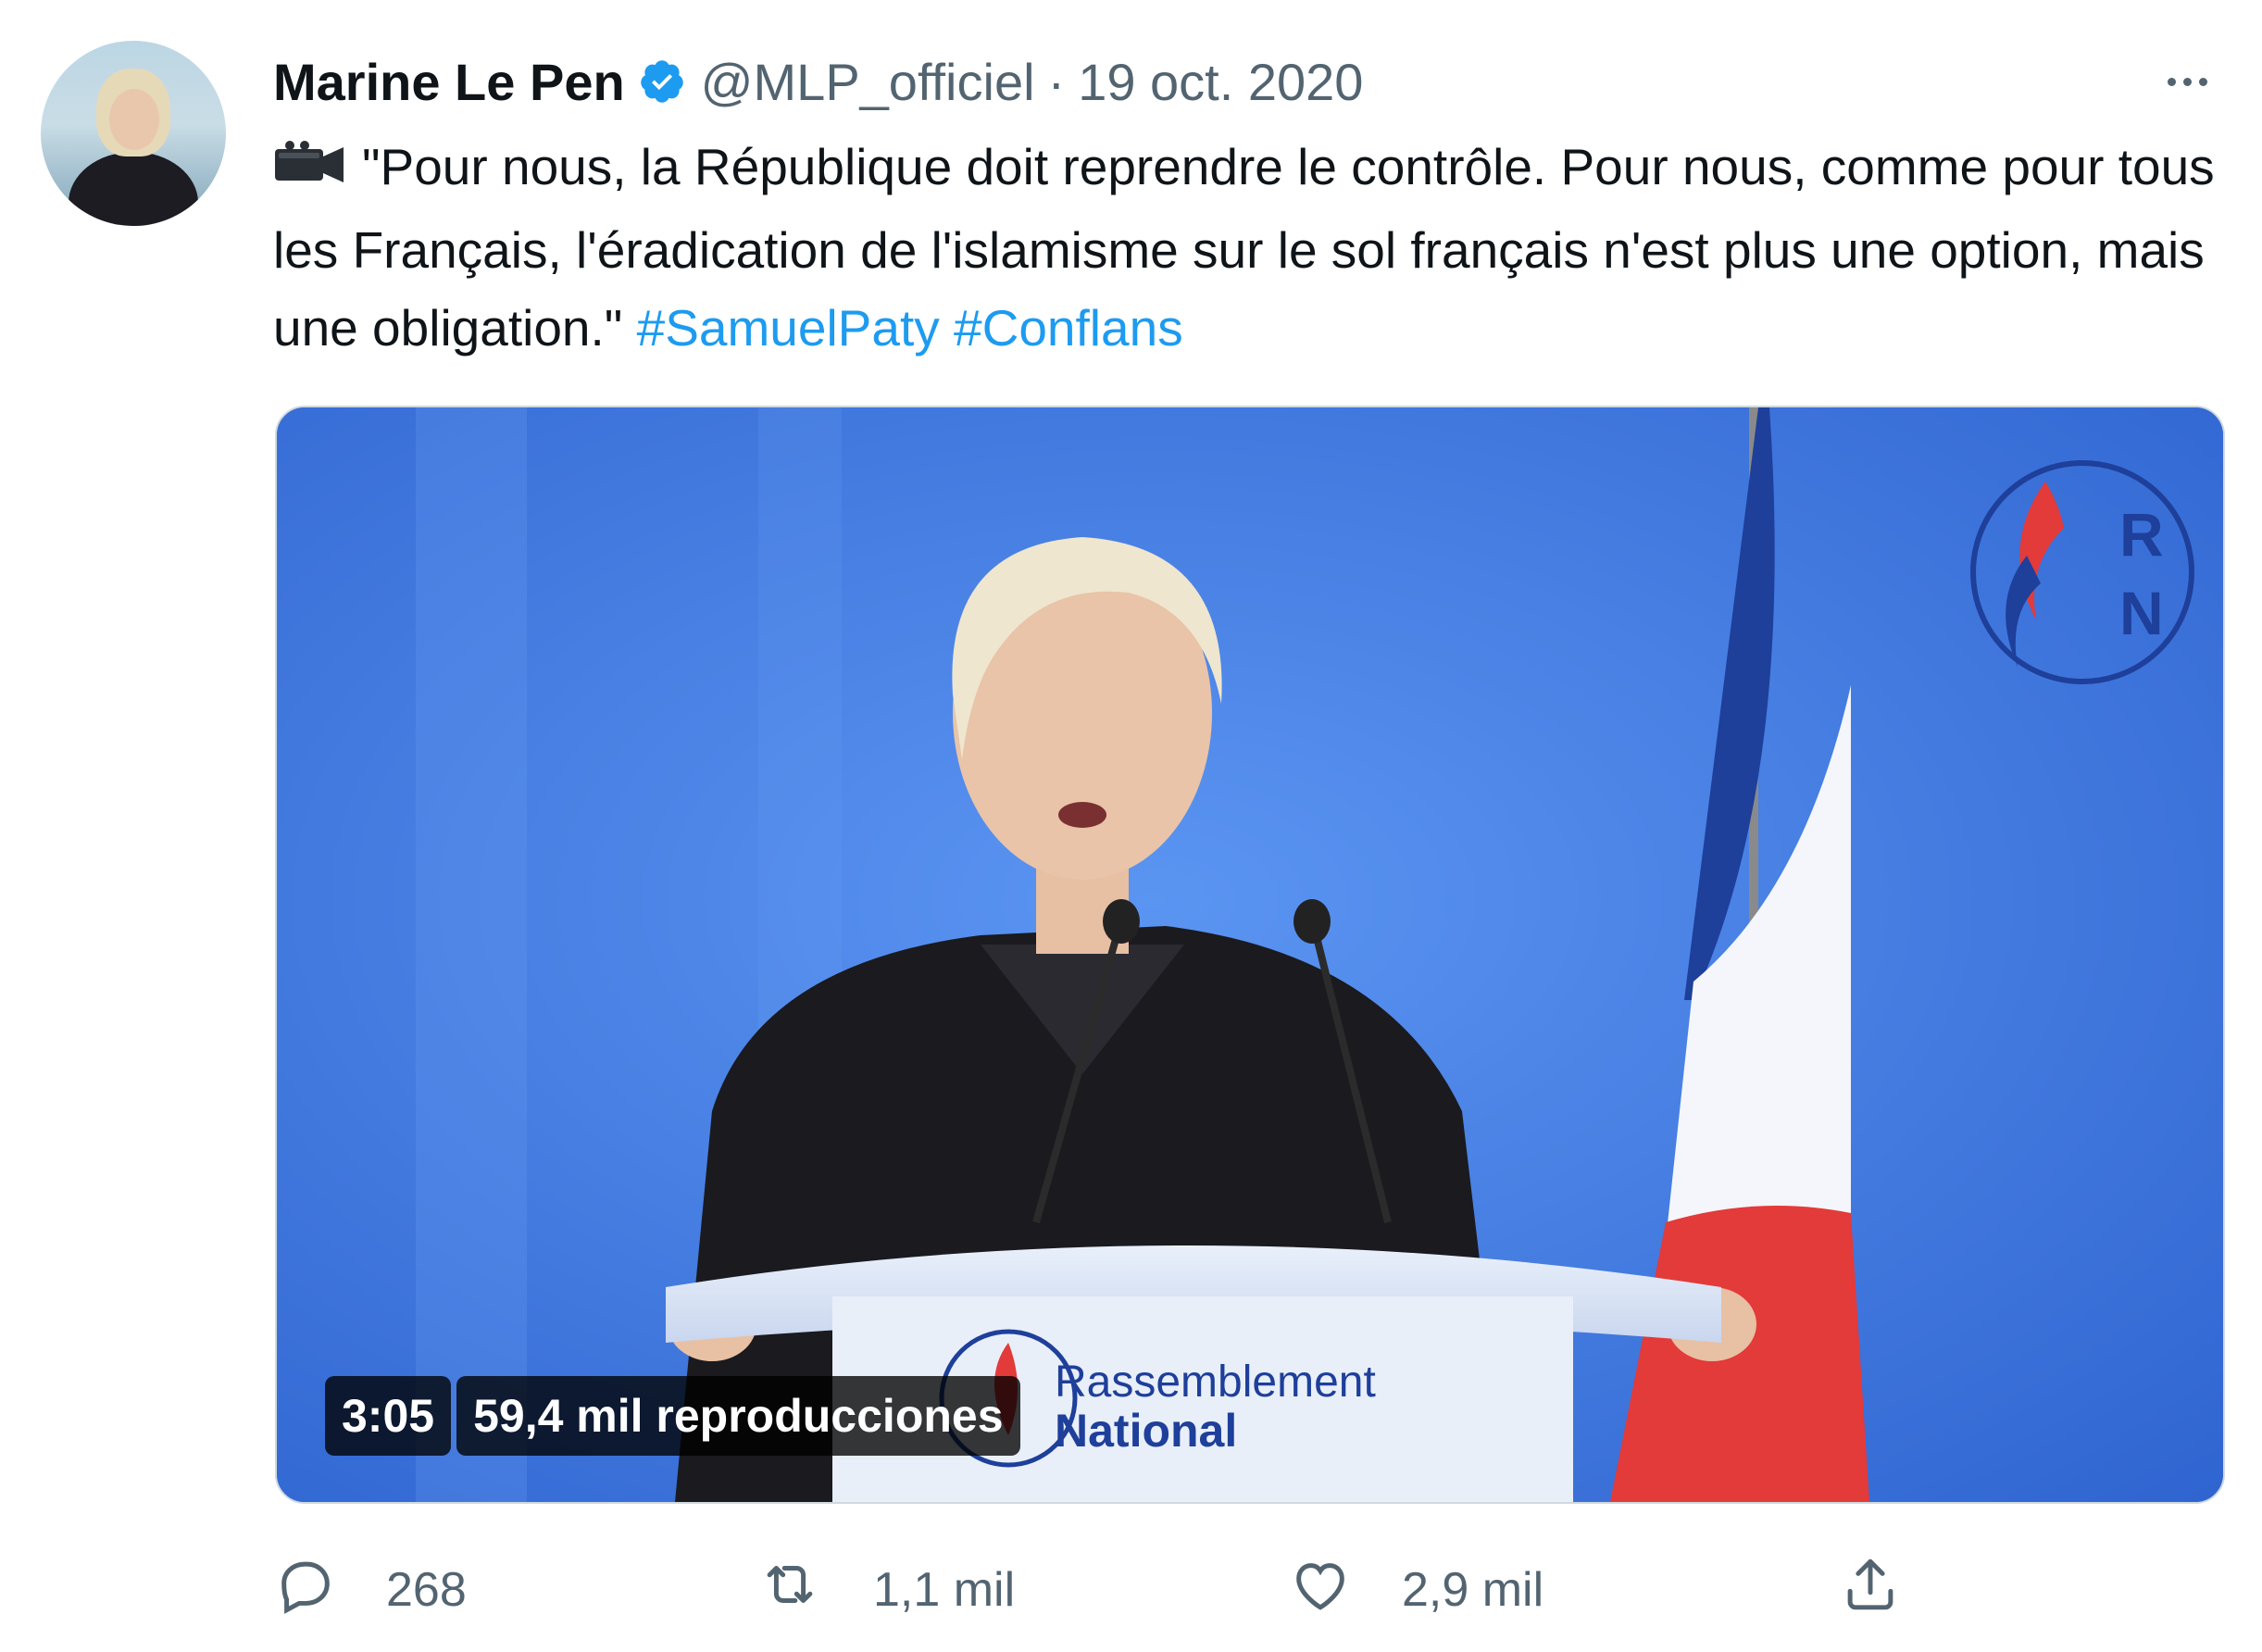 This screenshot has height=1652, width=2262. Describe the element at coordinates (370, 1590) in the screenshot. I see `reply-button: 268` at that location.